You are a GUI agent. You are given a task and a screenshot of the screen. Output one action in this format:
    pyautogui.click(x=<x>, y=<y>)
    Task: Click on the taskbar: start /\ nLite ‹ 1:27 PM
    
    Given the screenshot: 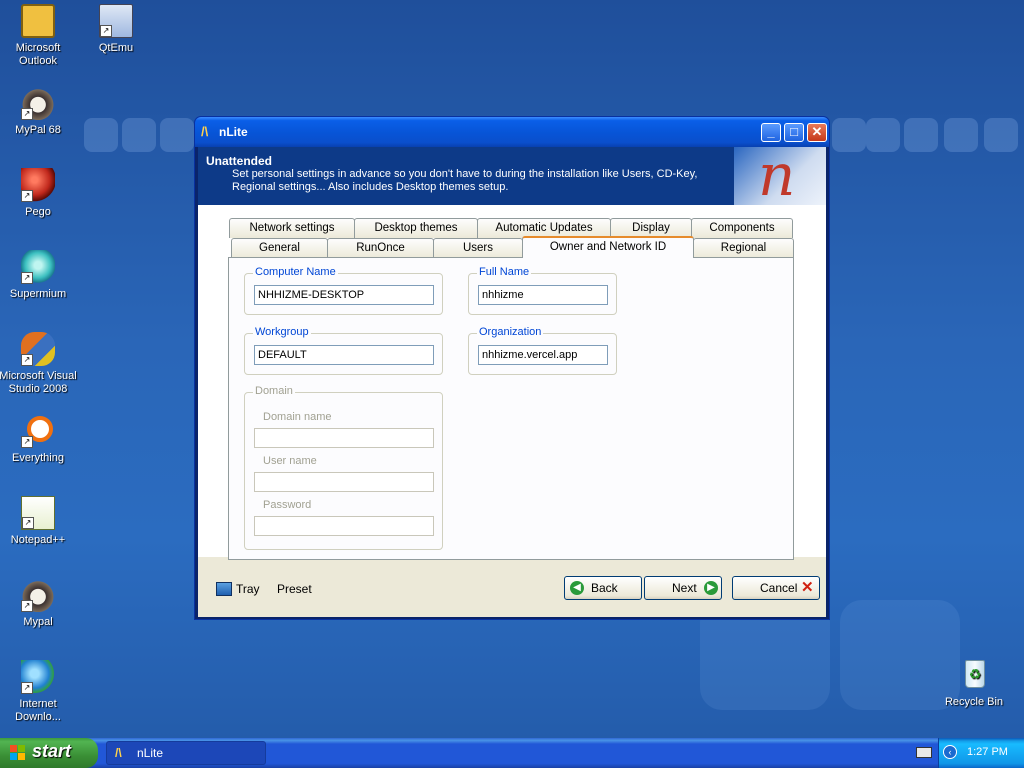 What is the action you would take?
    pyautogui.click(x=512, y=753)
    